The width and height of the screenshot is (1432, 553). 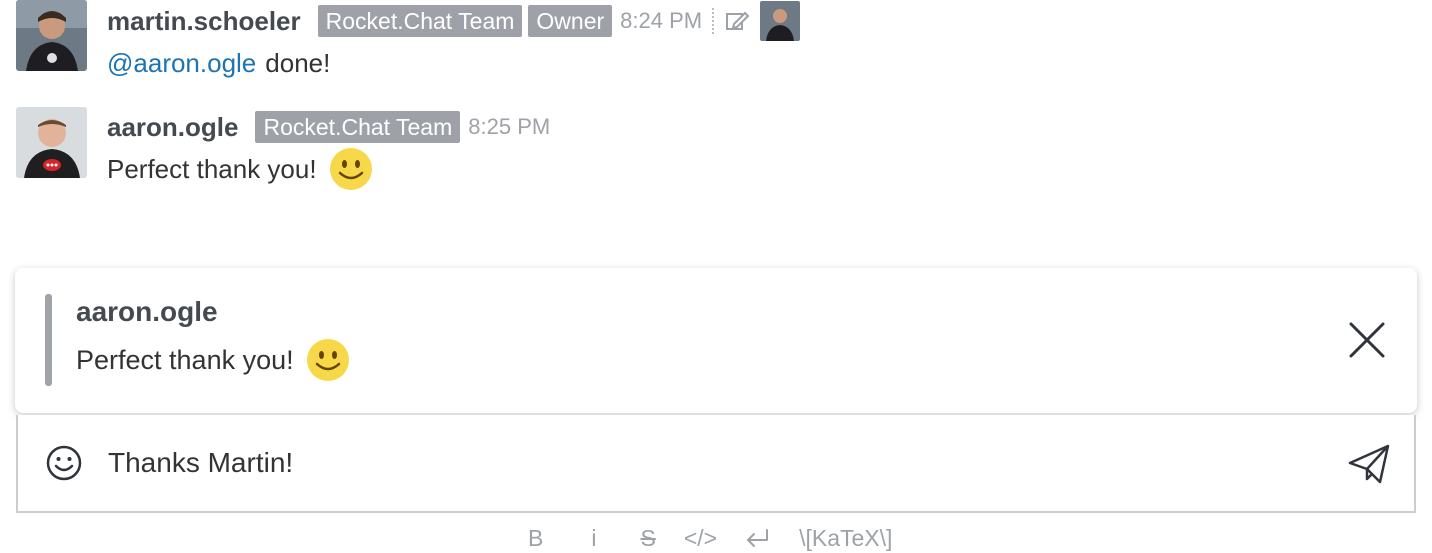 I want to click on reply-username: aaron.ogle, so click(x=147, y=311).